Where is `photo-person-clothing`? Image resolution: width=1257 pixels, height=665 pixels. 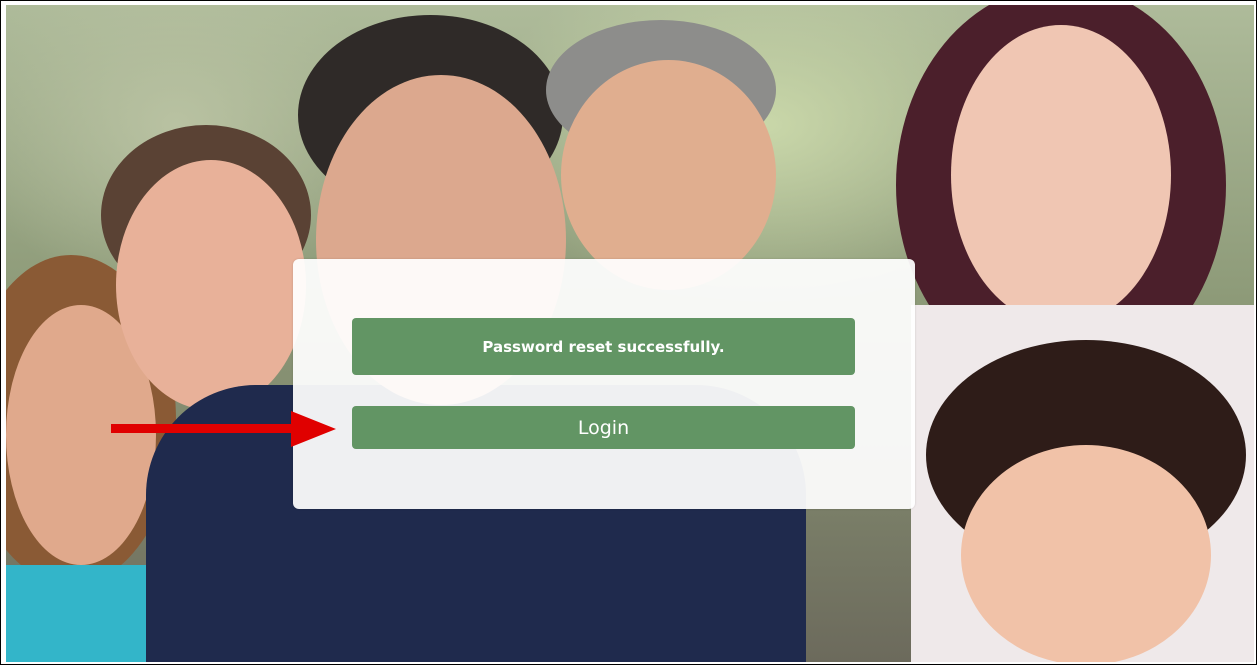
photo-person-clothing is located at coordinates (81, 613).